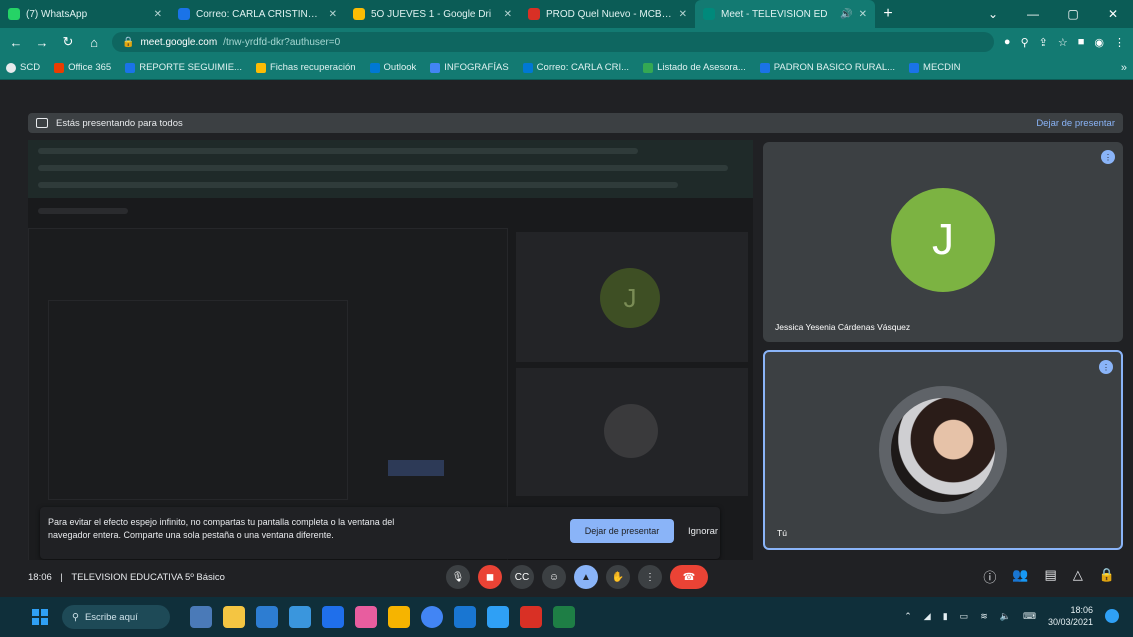 The image size is (1133, 637). What do you see at coordinates (126, 577) in the screenshot?
I see `meeting-info: 18:06 | TELEVISION EDUCATIVA 5º Básico` at bounding box center [126, 577].